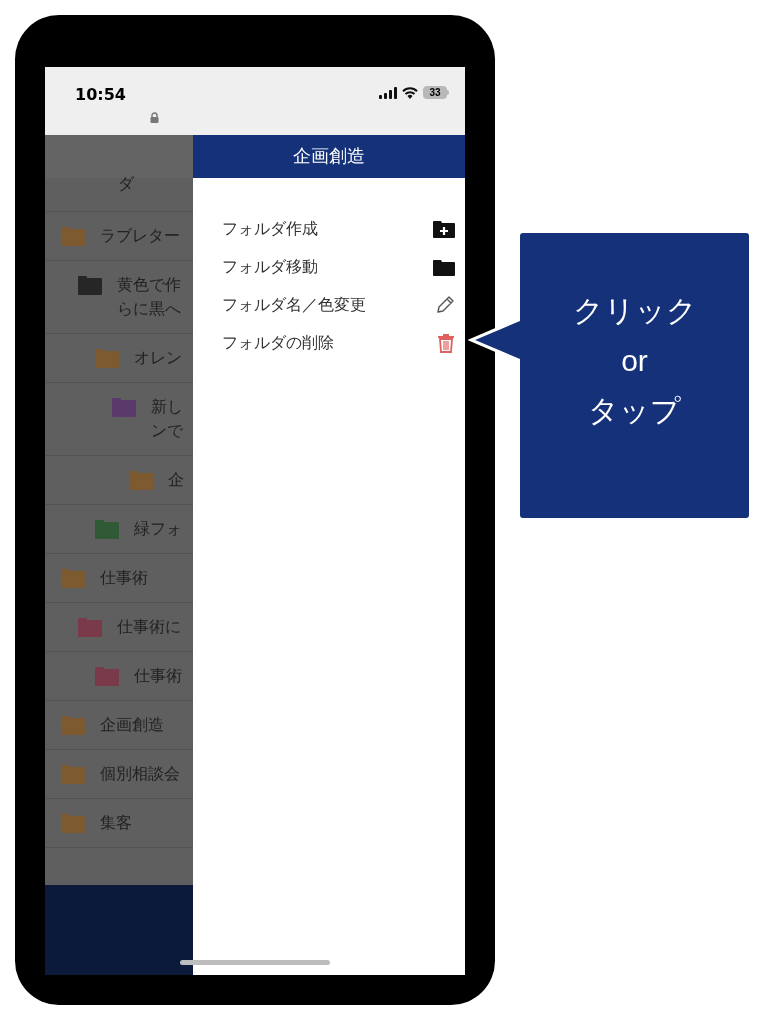 This screenshot has width=776, height=1024. Describe the element at coordinates (167, 431) in the screenshot. I see `folder-name: ンで` at that location.